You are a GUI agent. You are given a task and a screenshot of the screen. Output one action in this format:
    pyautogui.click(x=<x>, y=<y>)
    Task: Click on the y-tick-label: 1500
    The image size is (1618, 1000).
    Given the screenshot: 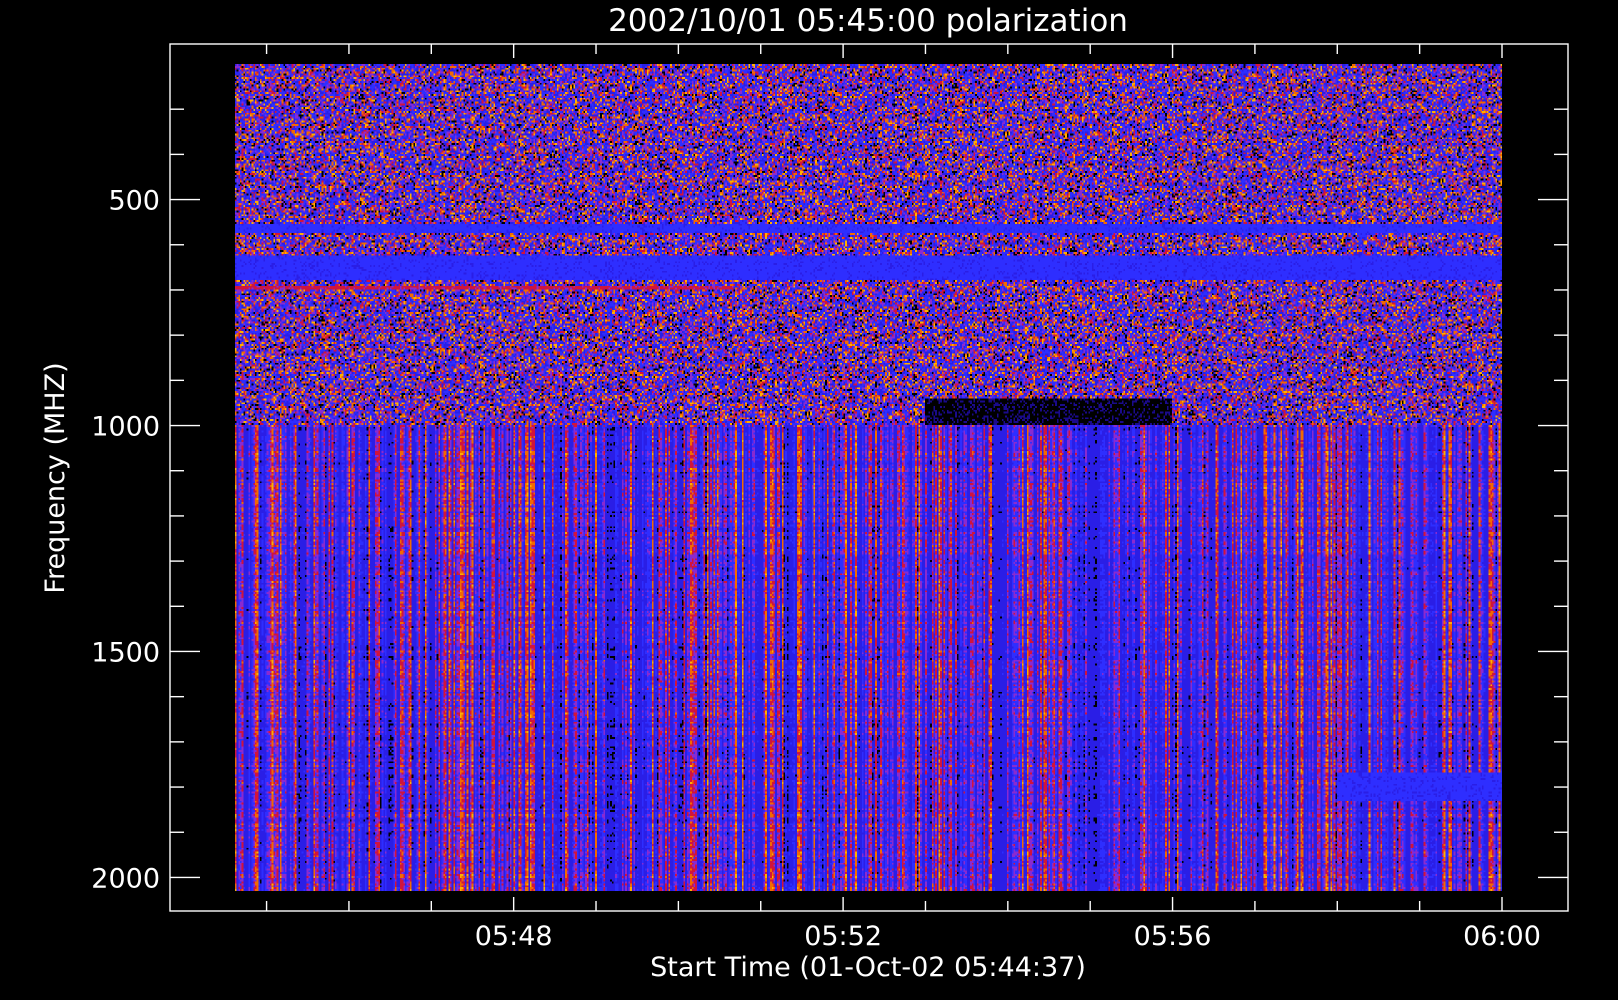 What is the action you would take?
    pyautogui.click(x=125, y=652)
    